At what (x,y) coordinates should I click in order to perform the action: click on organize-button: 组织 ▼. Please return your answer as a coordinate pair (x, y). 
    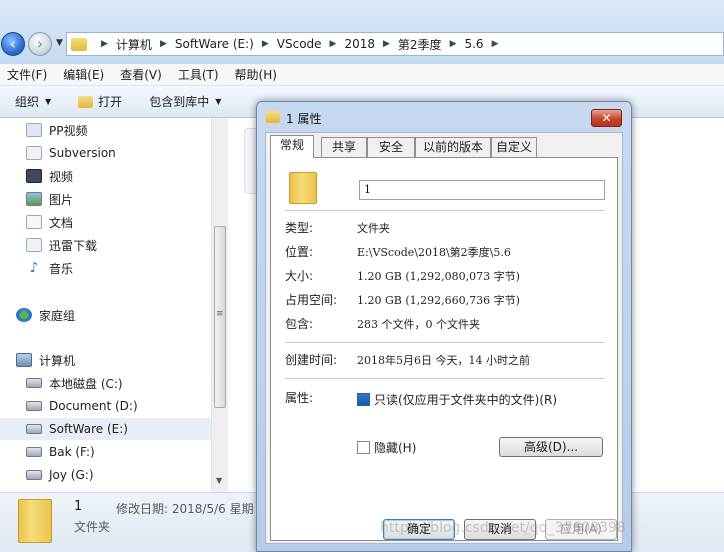
    Looking at the image, I should click on (33, 101).